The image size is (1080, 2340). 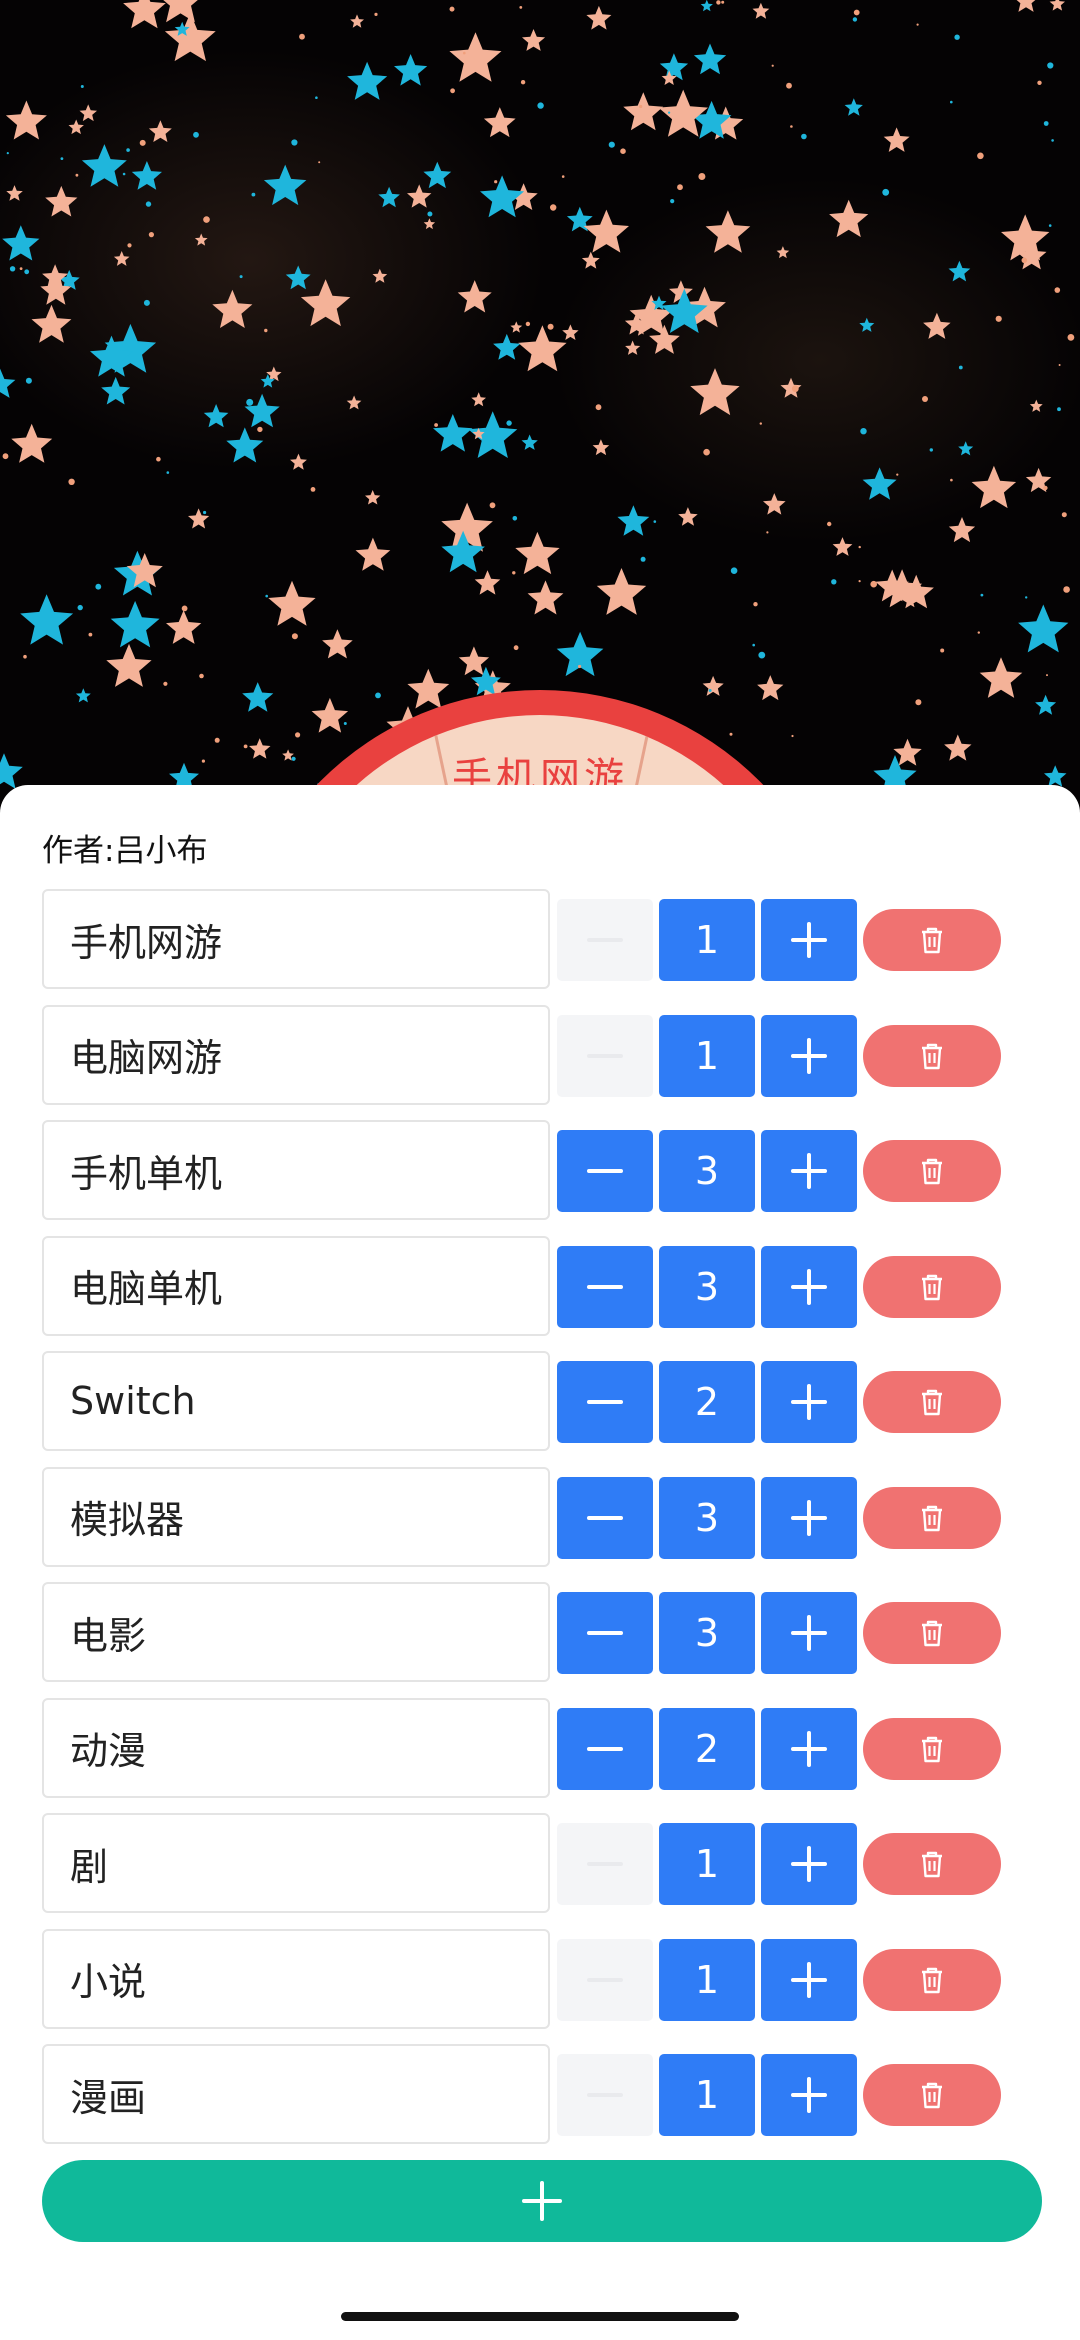 What do you see at coordinates (542, 2201) in the screenshot?
I see `add-option-button` at bounding box center [542, 2201].